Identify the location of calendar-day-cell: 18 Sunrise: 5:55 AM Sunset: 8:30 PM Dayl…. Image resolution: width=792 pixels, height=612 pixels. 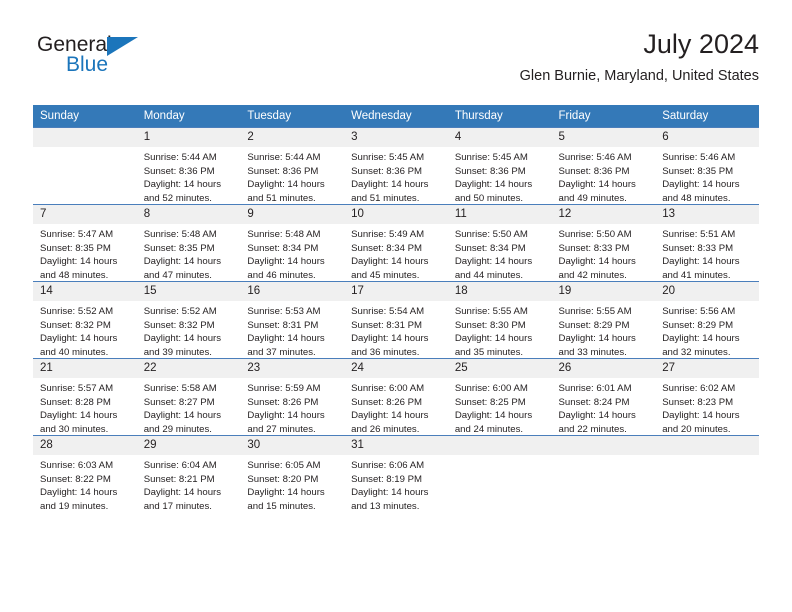
(499, 320).